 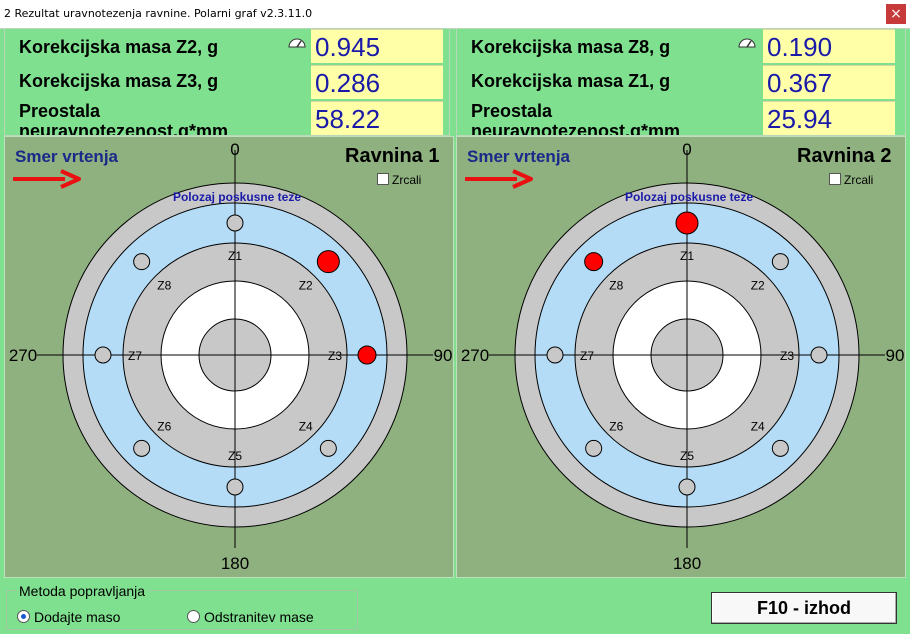 What do you see at coordinates (124, 118) in the screenshot?
I see `left-label-residual: Preostala neuravnotezenost,g*mm` at bounding box center [124, 118].